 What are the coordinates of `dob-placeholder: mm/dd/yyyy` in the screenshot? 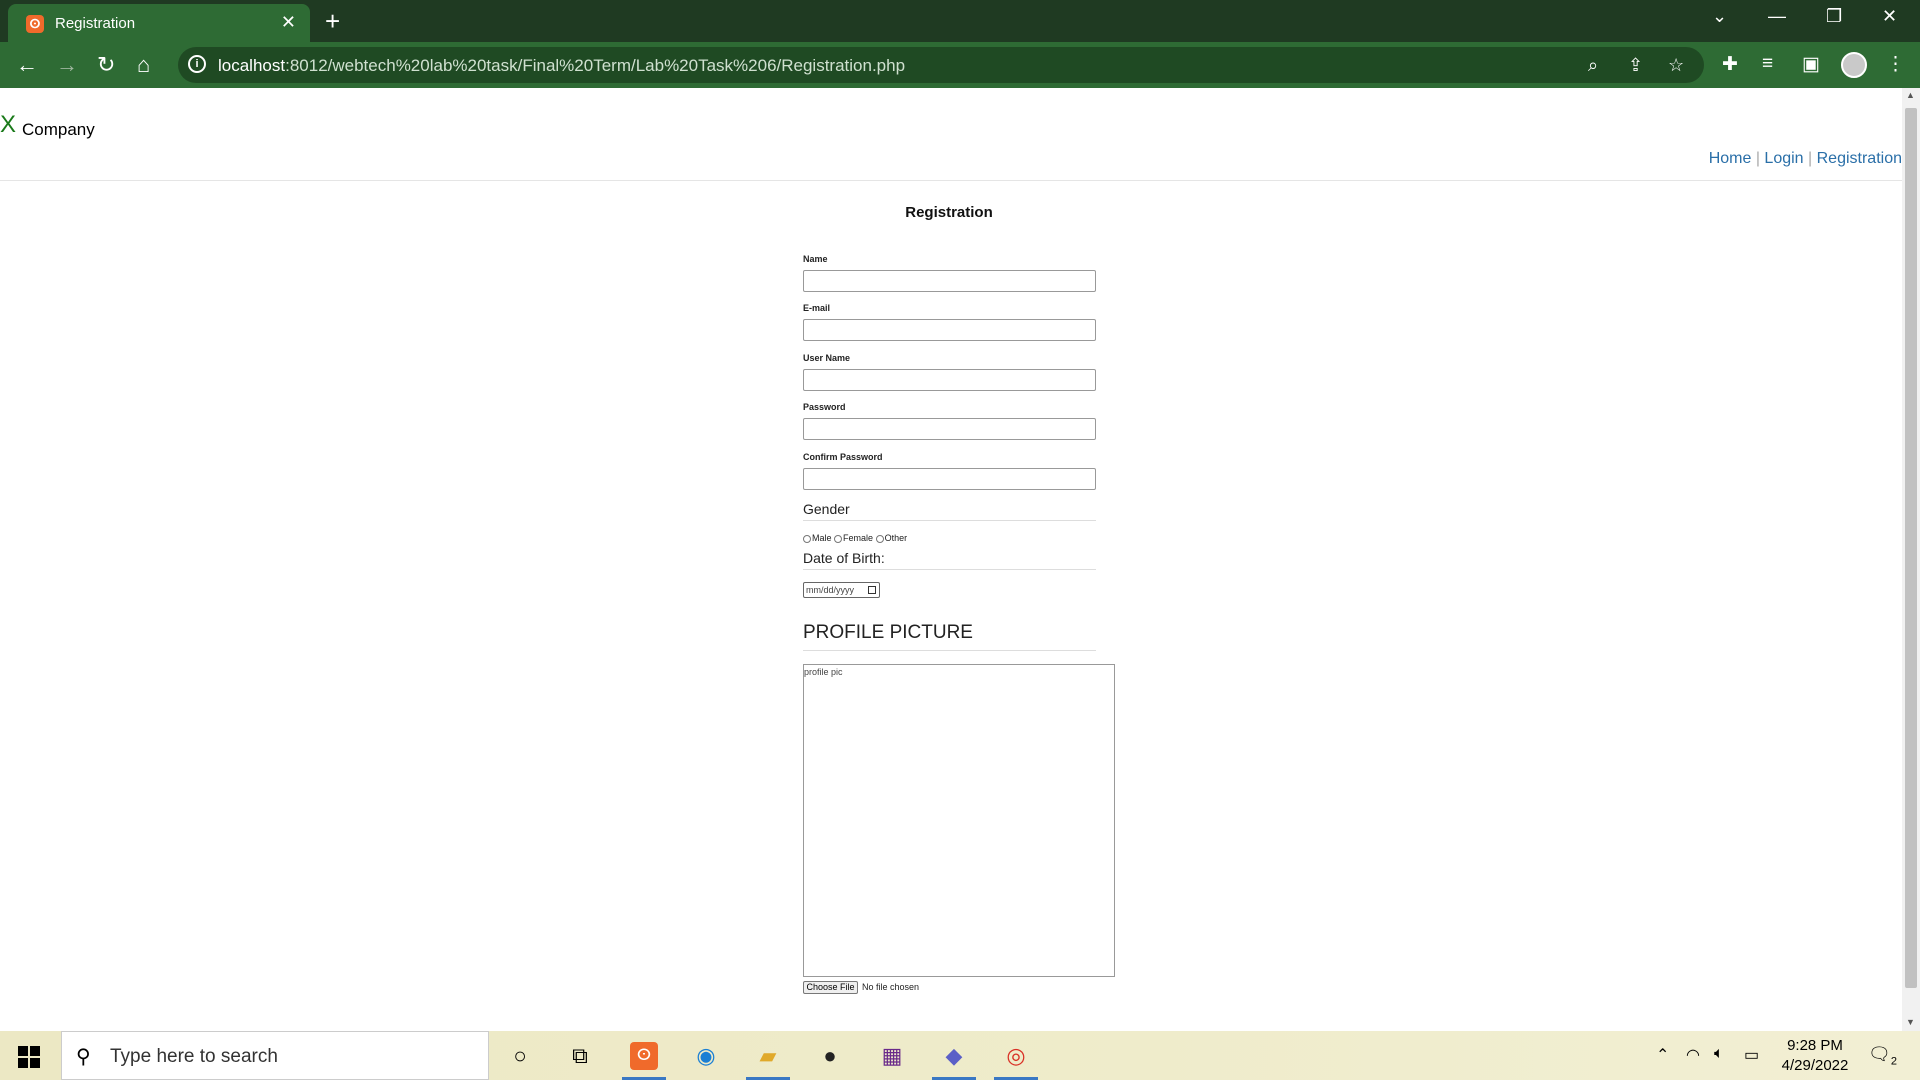 It's located at (830, 590).